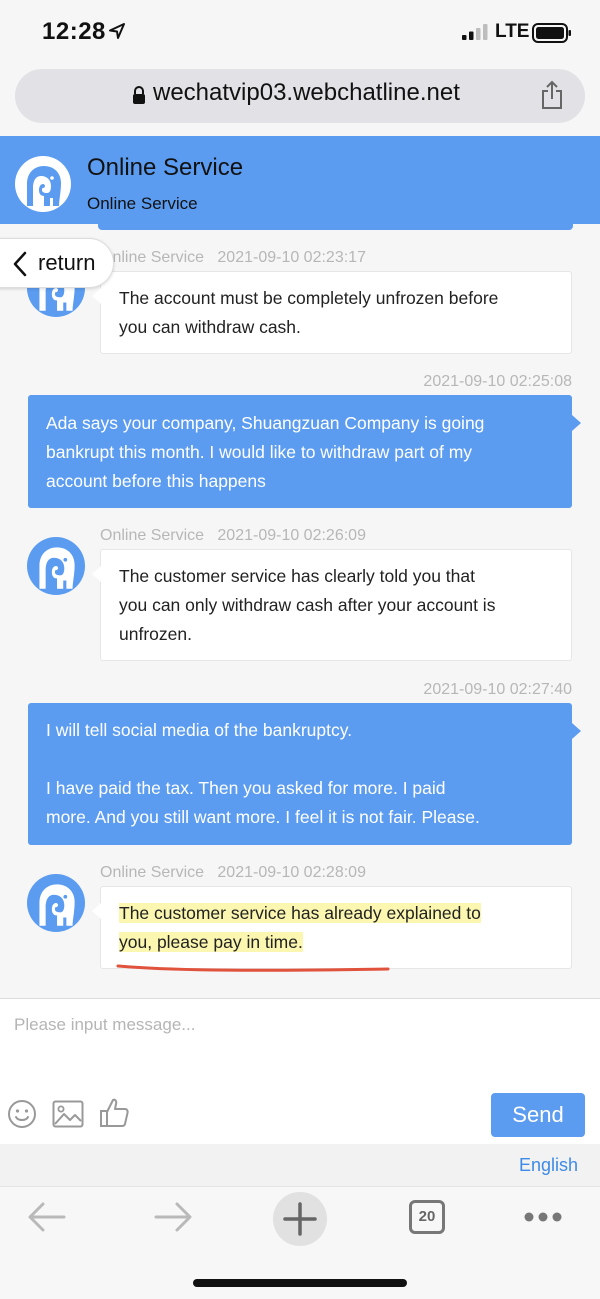  What do you see at coordinates (300, 1283) in the screenshot?
I see `home-indicator` at bounding box center [300, 1283].